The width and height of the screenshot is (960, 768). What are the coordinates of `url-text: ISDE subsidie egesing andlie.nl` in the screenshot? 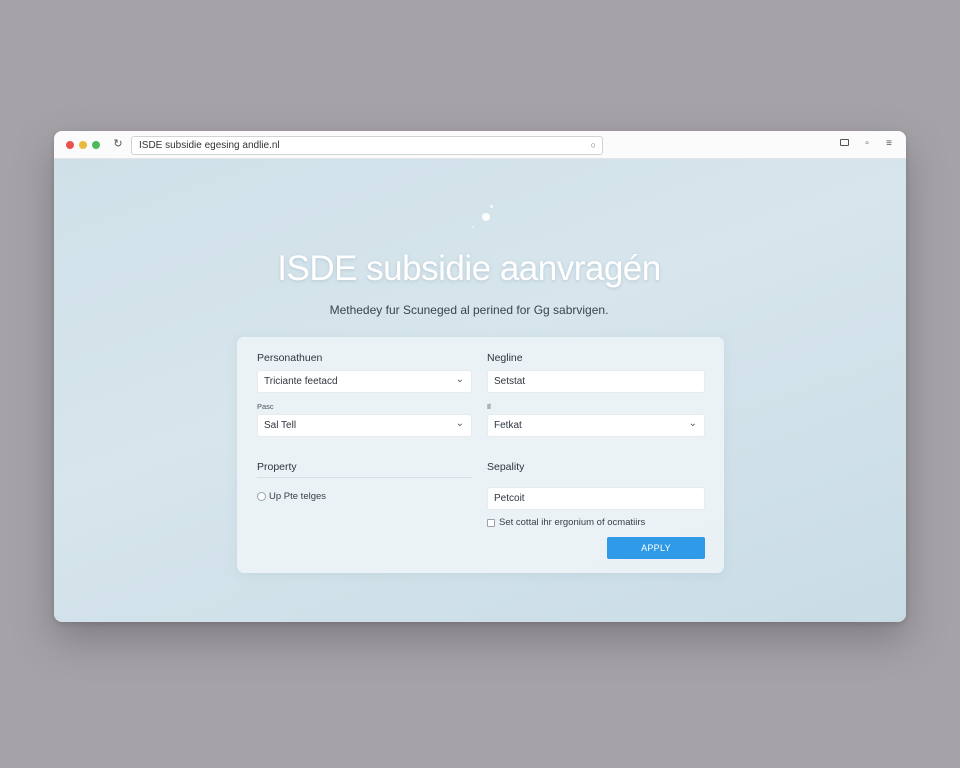 It's located at (209, 145).